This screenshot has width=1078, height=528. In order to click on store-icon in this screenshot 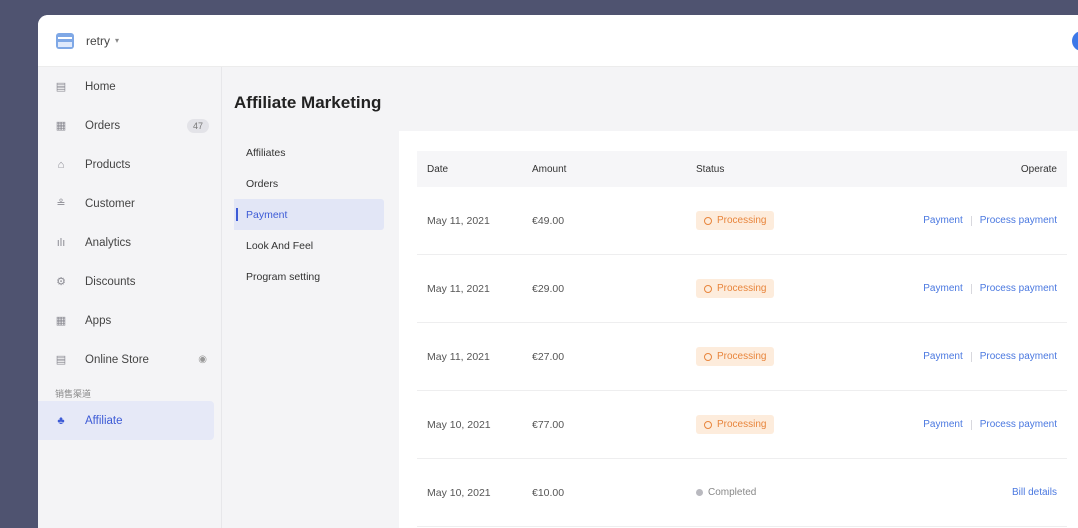, I will do `click(65, 40)`.